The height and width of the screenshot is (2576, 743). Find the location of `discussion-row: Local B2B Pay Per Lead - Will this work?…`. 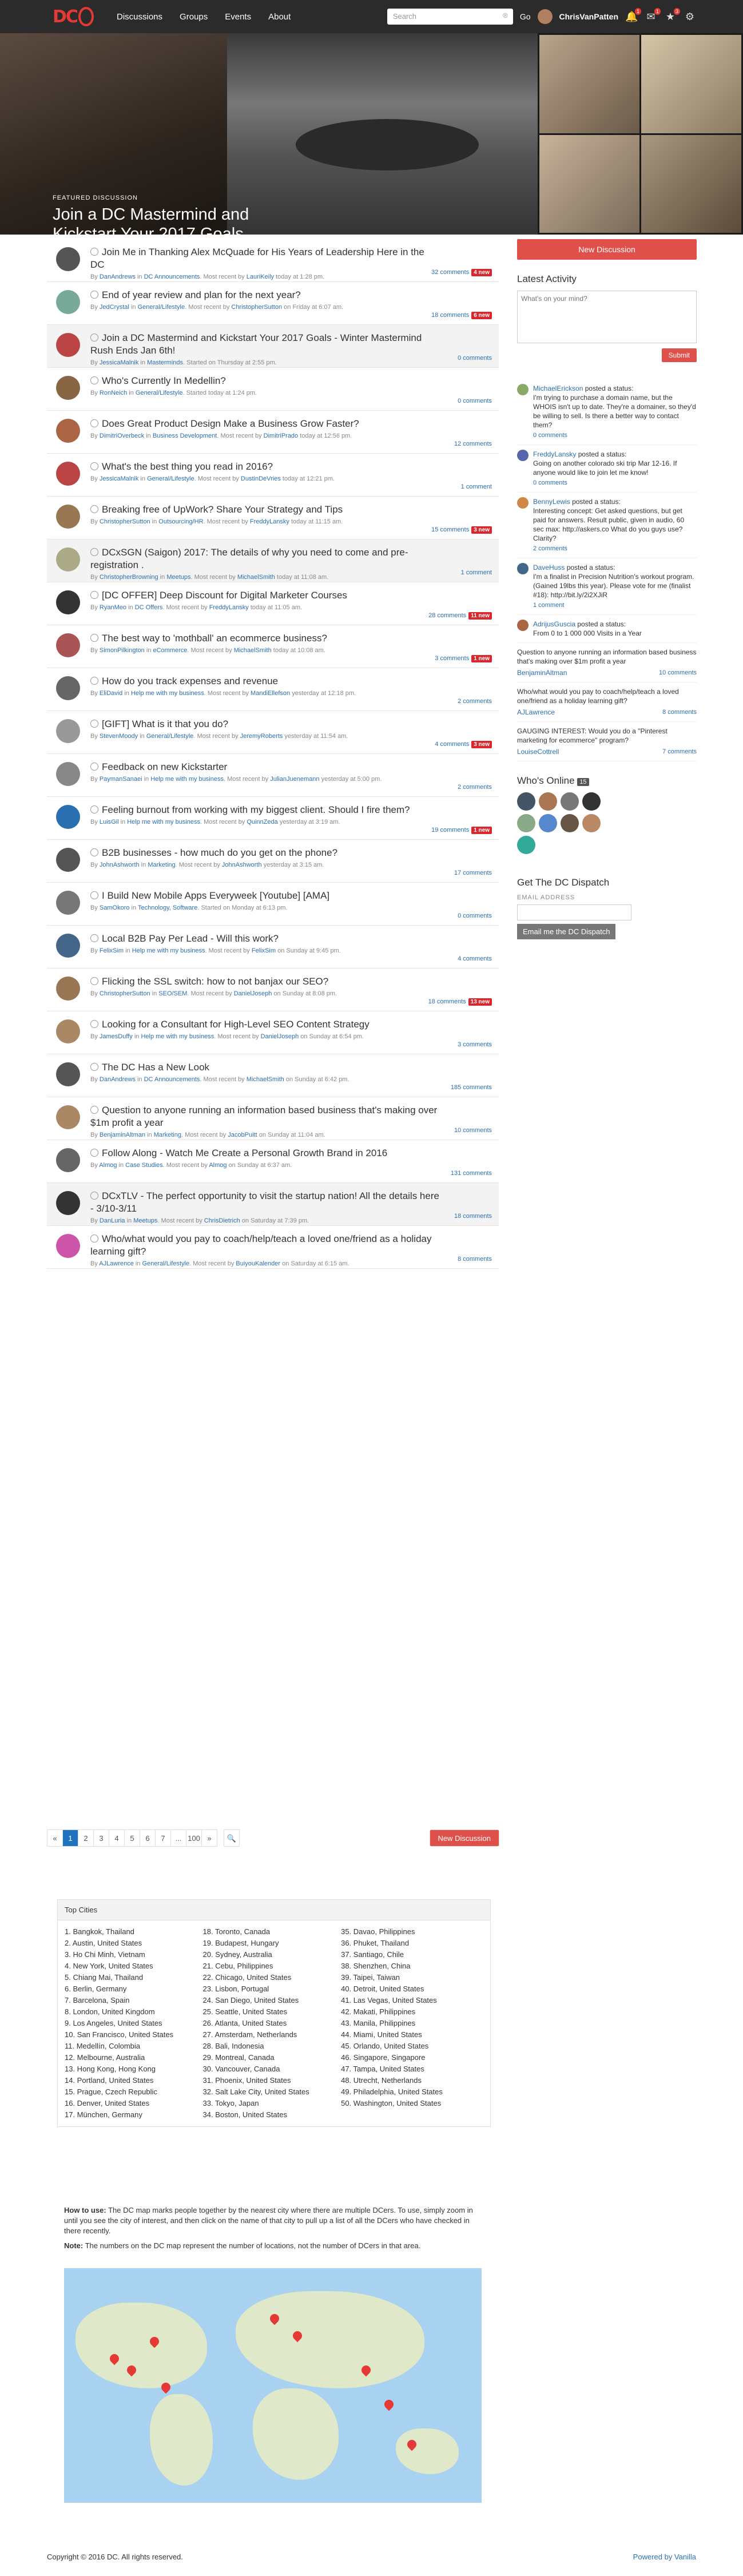

discussion-row: Local B2B Pay Per Lead - Will this work?… is located at coordinates (273, 947).